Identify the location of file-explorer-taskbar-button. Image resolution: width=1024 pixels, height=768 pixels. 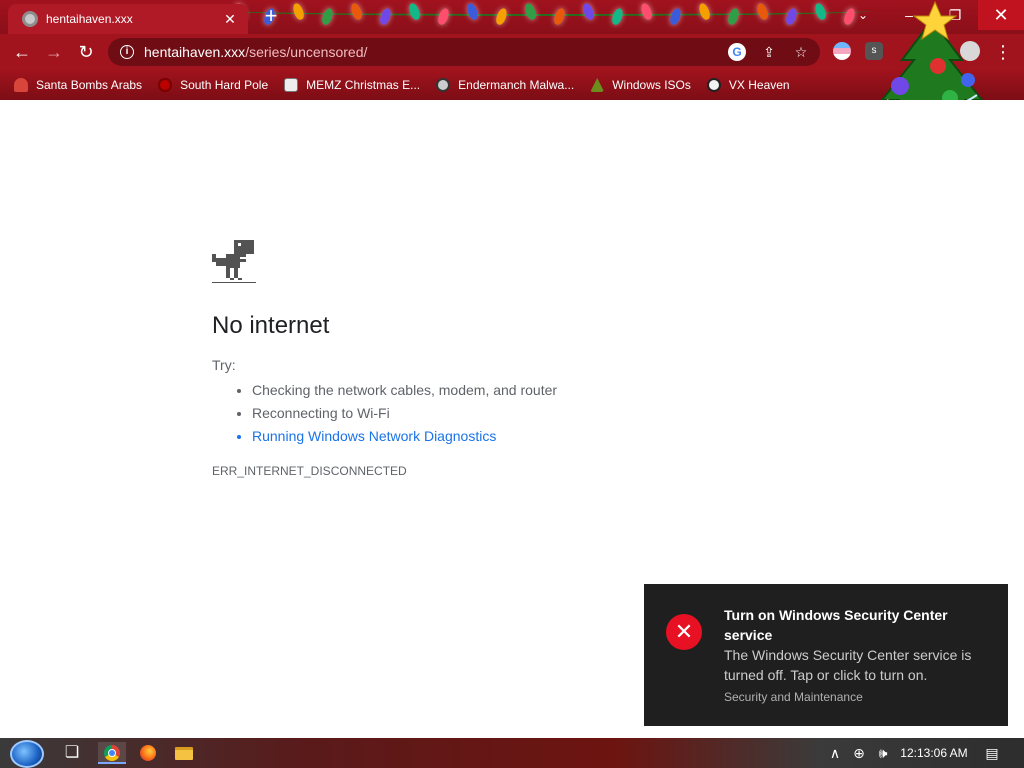
(184, 753).